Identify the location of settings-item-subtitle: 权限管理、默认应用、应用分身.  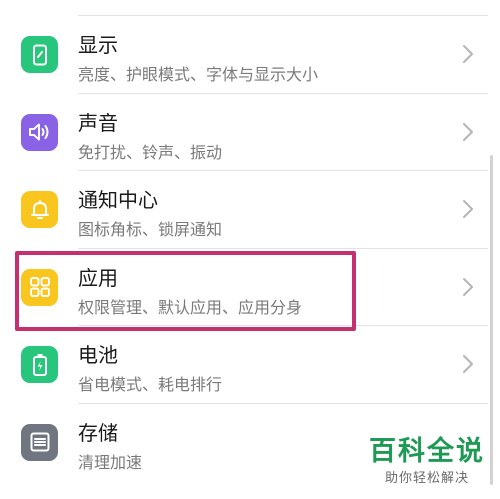
(190, 307).